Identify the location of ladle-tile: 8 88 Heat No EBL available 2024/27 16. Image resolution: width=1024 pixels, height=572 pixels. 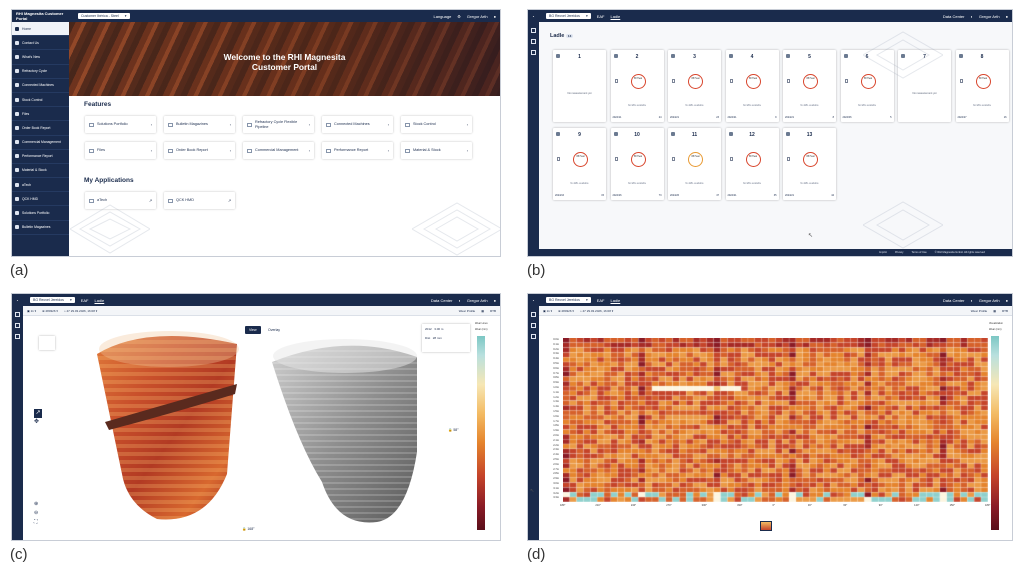
(982, 86).